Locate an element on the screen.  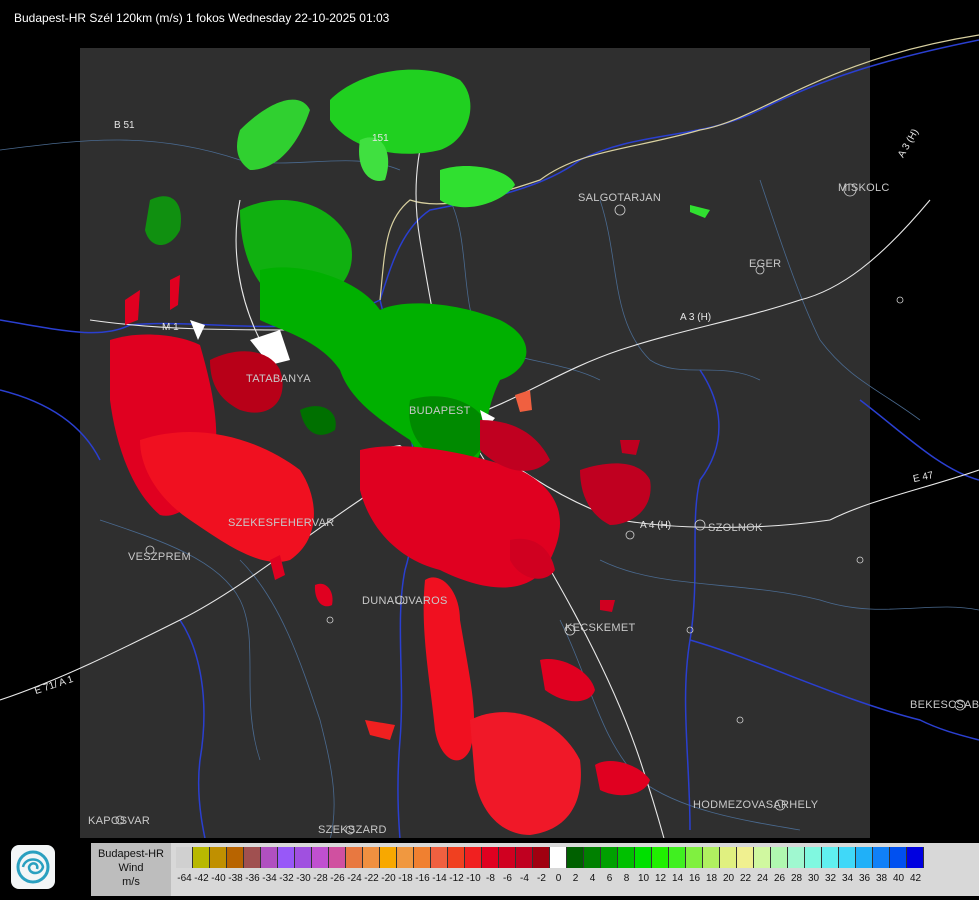
legend-tick-label: 18 is located at coordinates (711, 878).